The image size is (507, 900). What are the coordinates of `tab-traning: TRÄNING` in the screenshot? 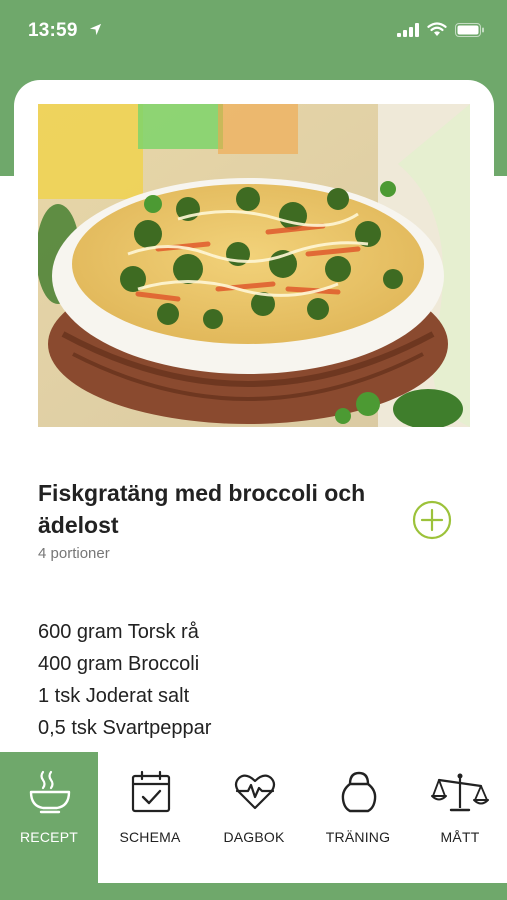 It's located at (358, 817).